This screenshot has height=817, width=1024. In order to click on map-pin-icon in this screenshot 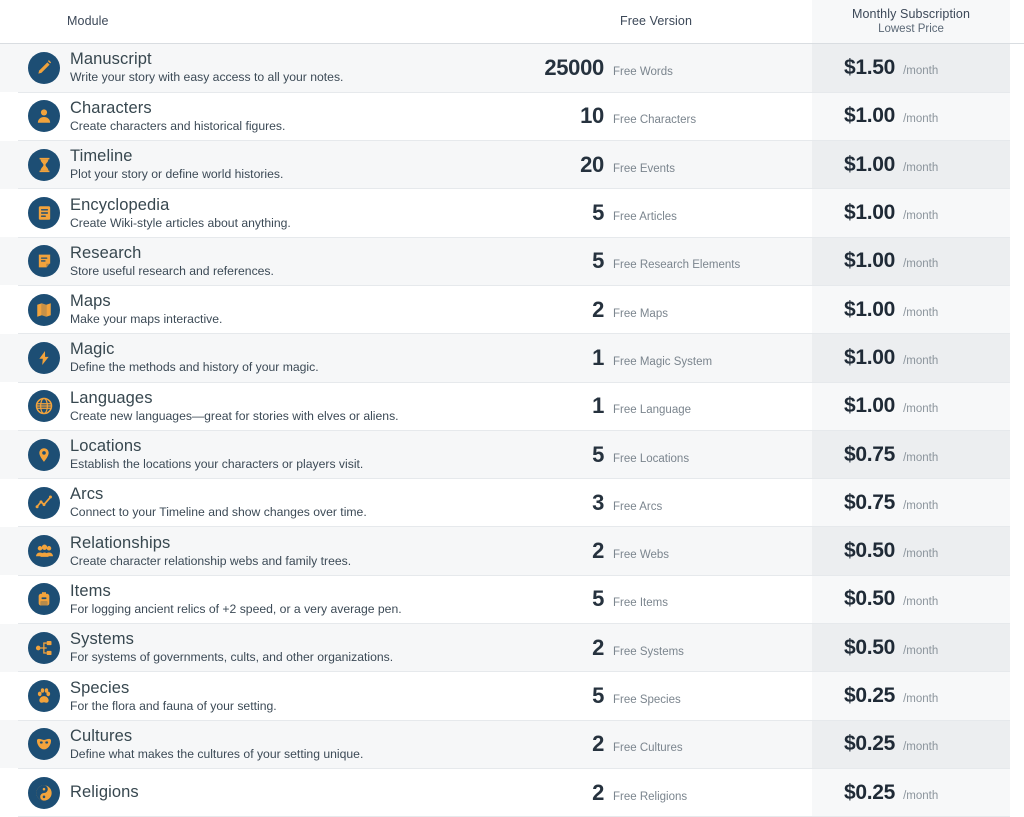, I will do `click(44, 454)`.